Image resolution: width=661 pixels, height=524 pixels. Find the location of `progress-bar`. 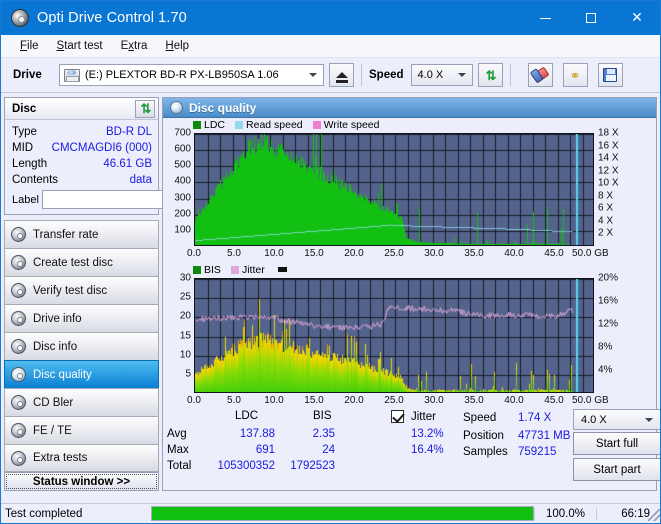

progress-bar is located at coordinates (342, 513).